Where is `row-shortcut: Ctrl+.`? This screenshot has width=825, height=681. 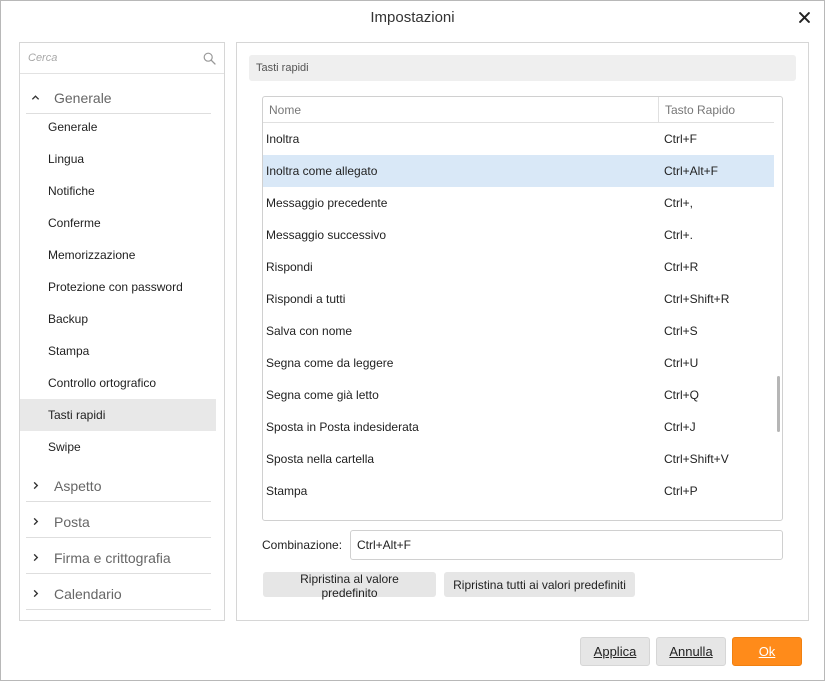
row-shortcut: Ctrl+. is located at coordinates (679, 235).